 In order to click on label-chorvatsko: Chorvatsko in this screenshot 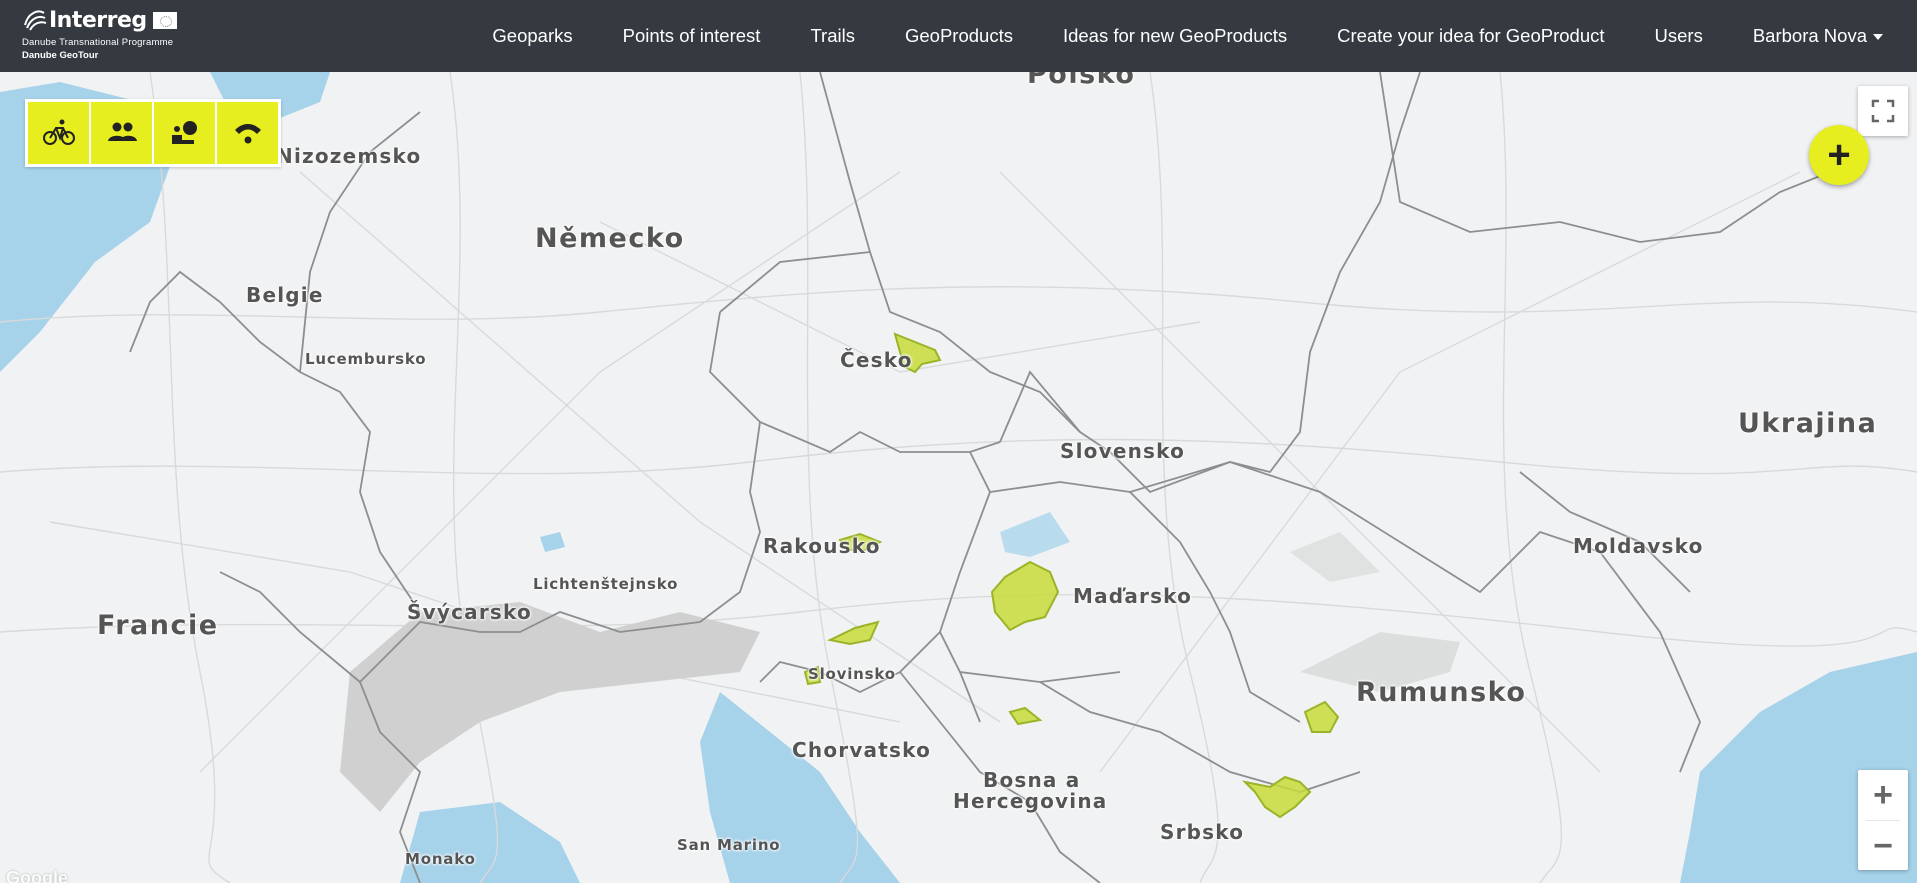, I will do `click(862, 750)`.